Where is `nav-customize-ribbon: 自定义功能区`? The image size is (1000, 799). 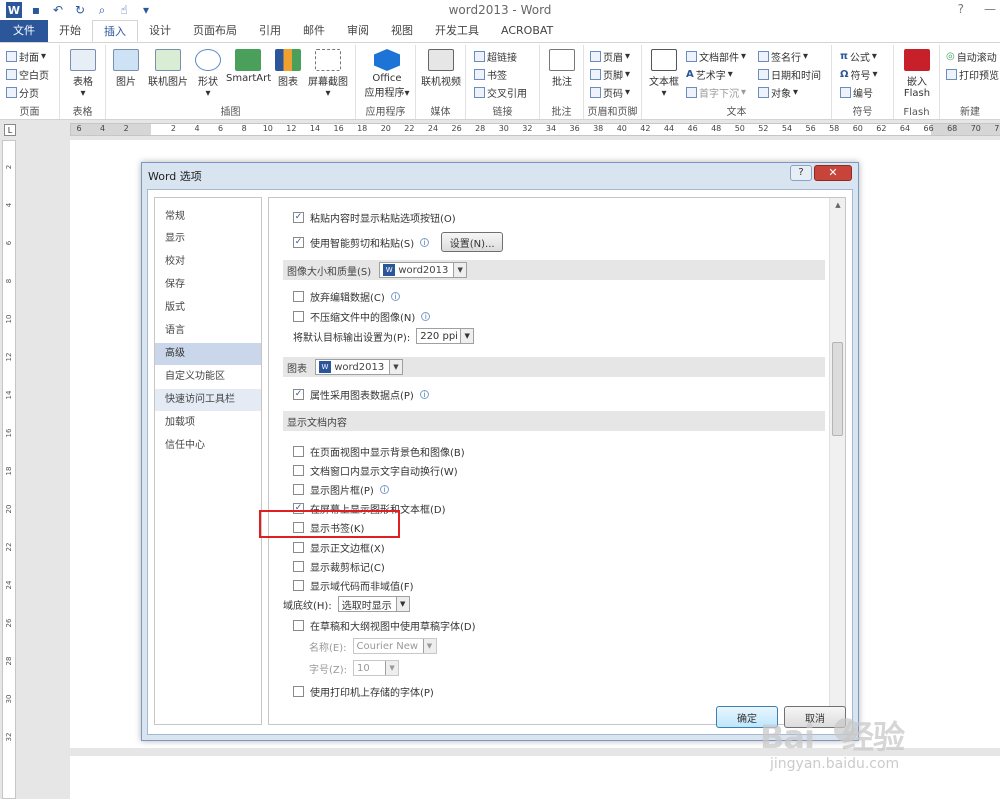
nav-customize-ribbon: 自定义功能区 is located at coordinates (208, 377).